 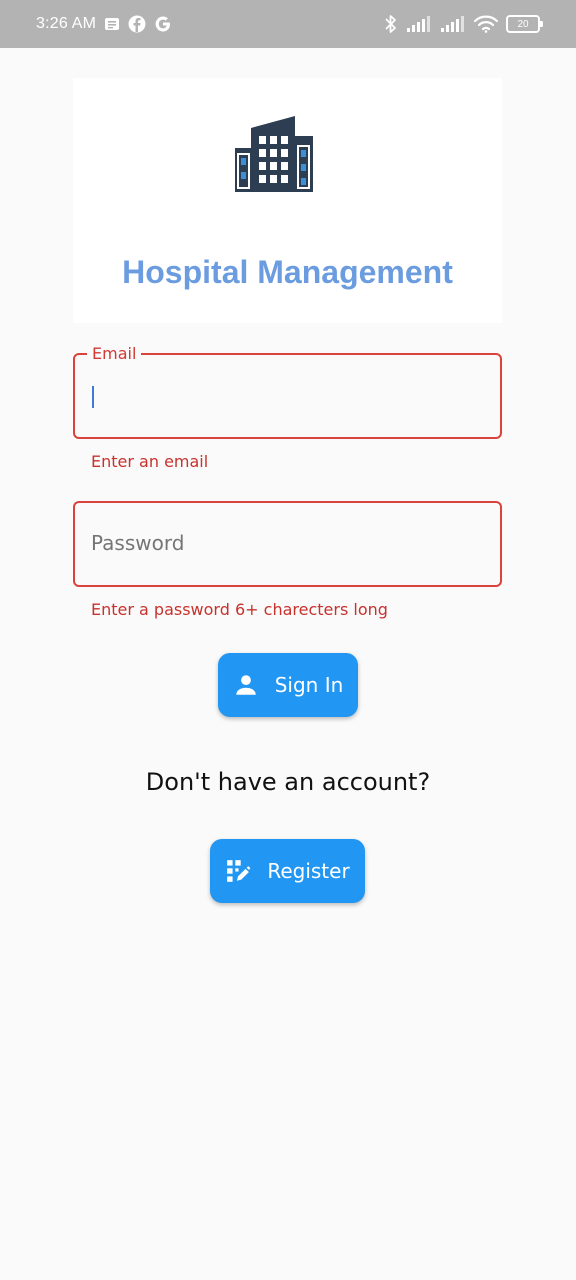 What do you see at coordinates (239, 609) in the screenshot?
I see `password-error: Enter a password 6+ charecters long` at bounding box center [239, 609].